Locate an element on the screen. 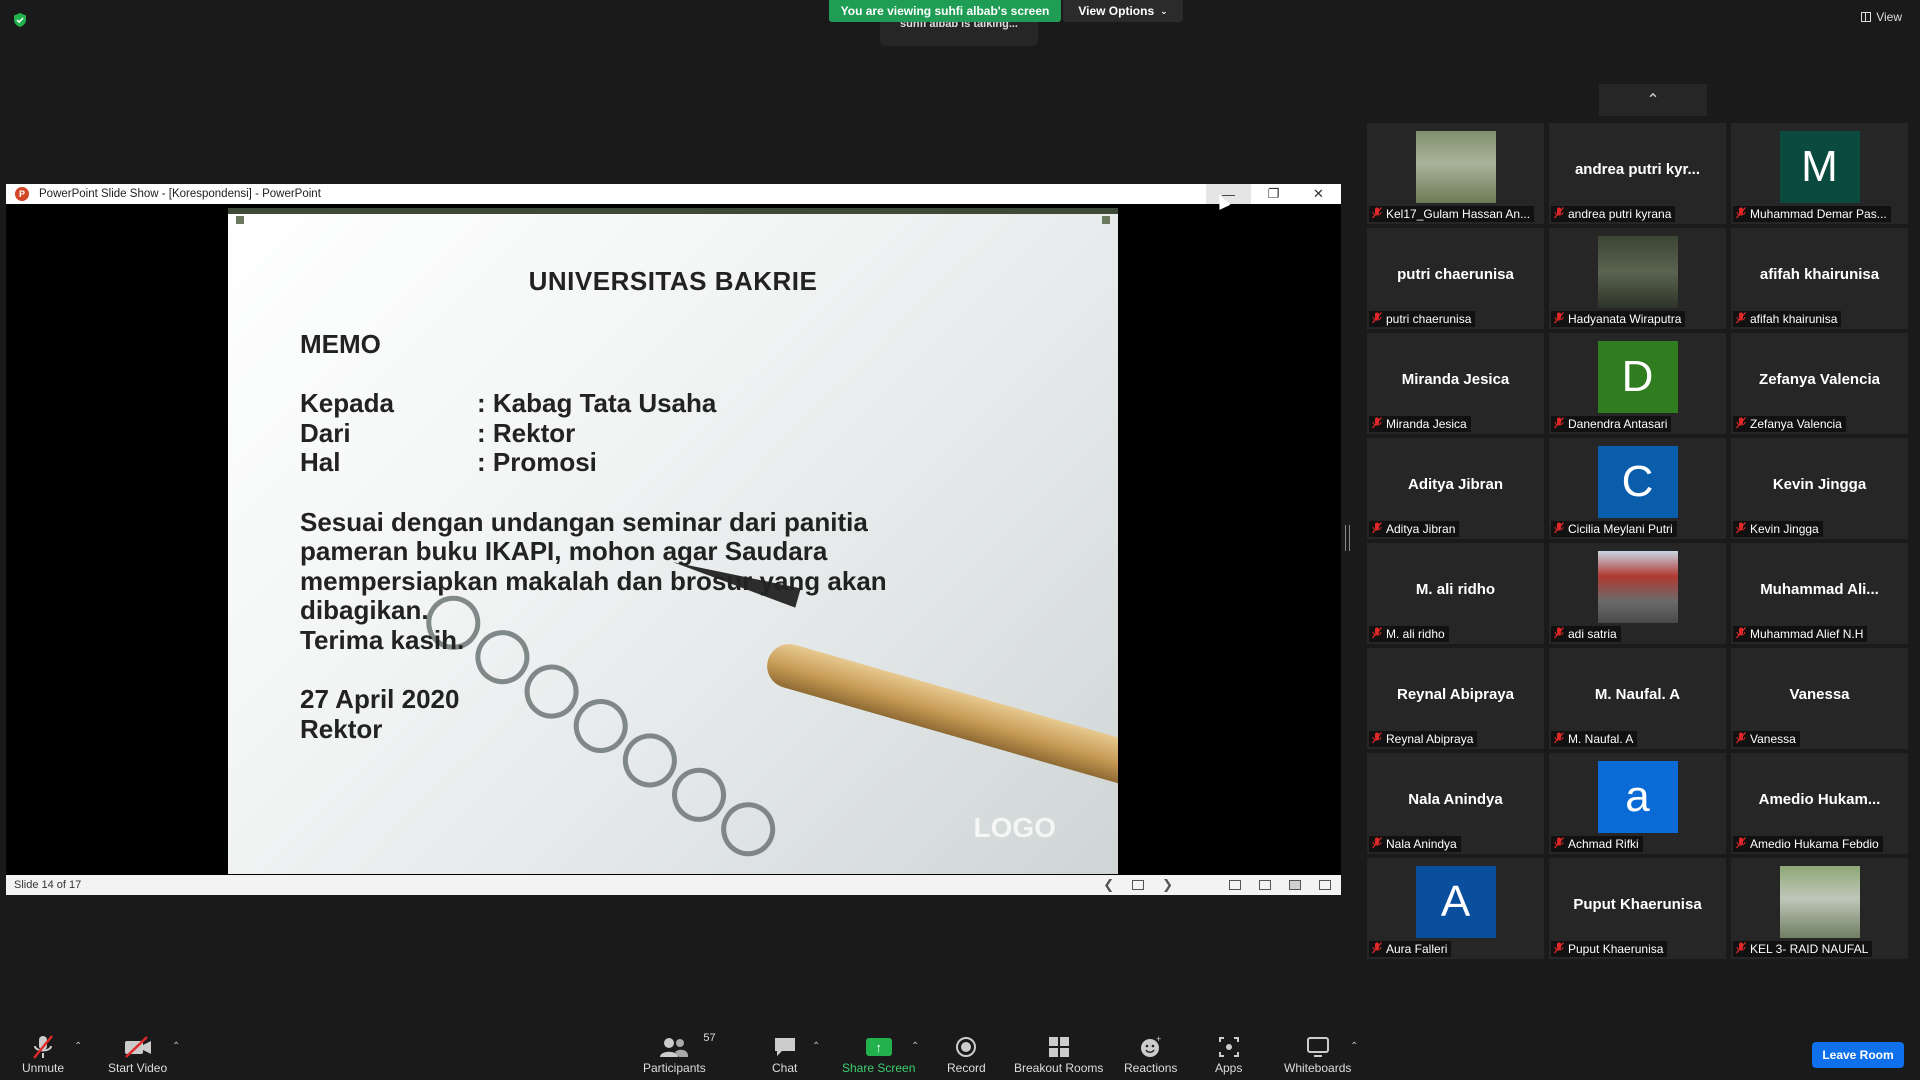  restore-button: ❐ is located at coordinates (1273, 194).